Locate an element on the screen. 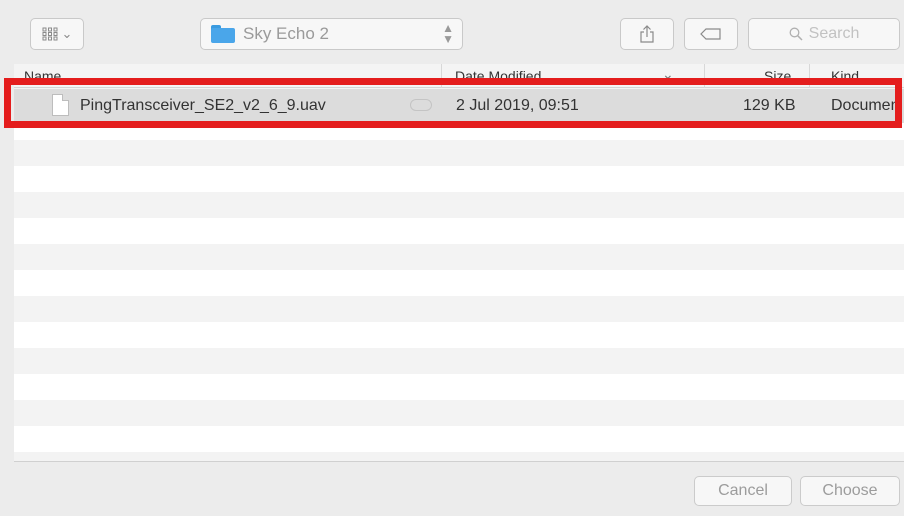  folder-icon is located at coordinates (223, 34).